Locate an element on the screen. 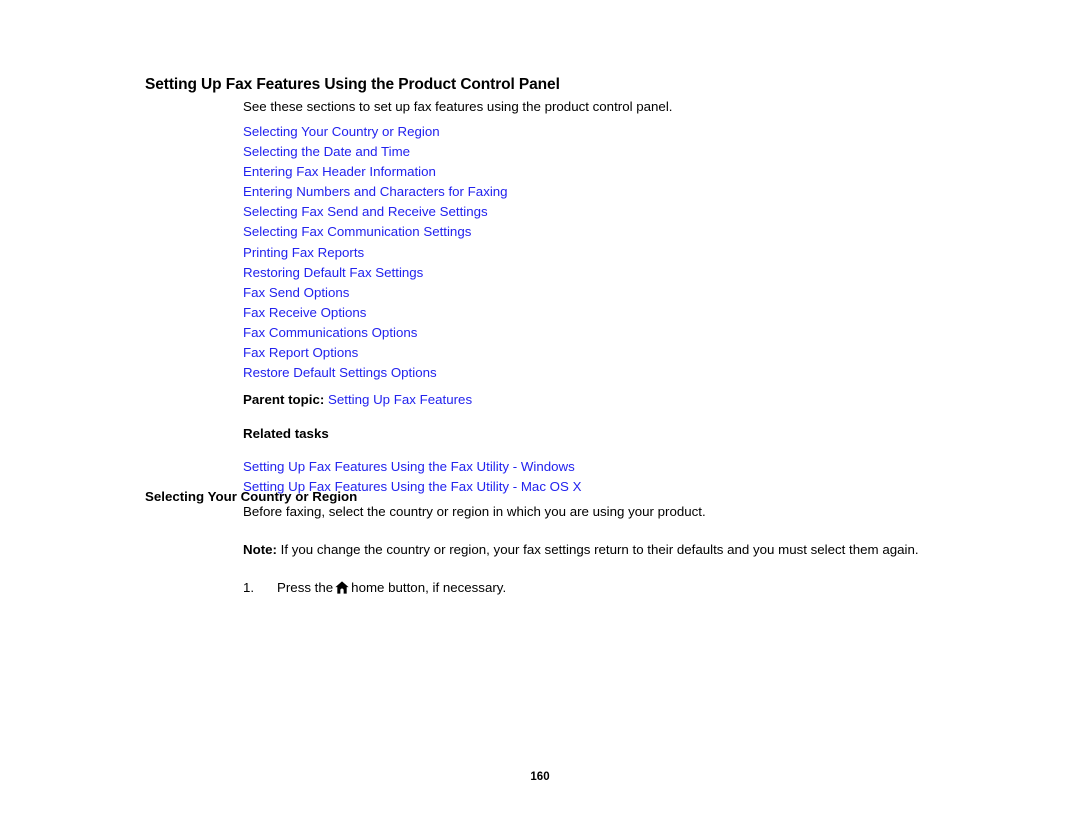  section-link-fax-communications-options: Fax Communications Options is located at coordinates (330, 333).